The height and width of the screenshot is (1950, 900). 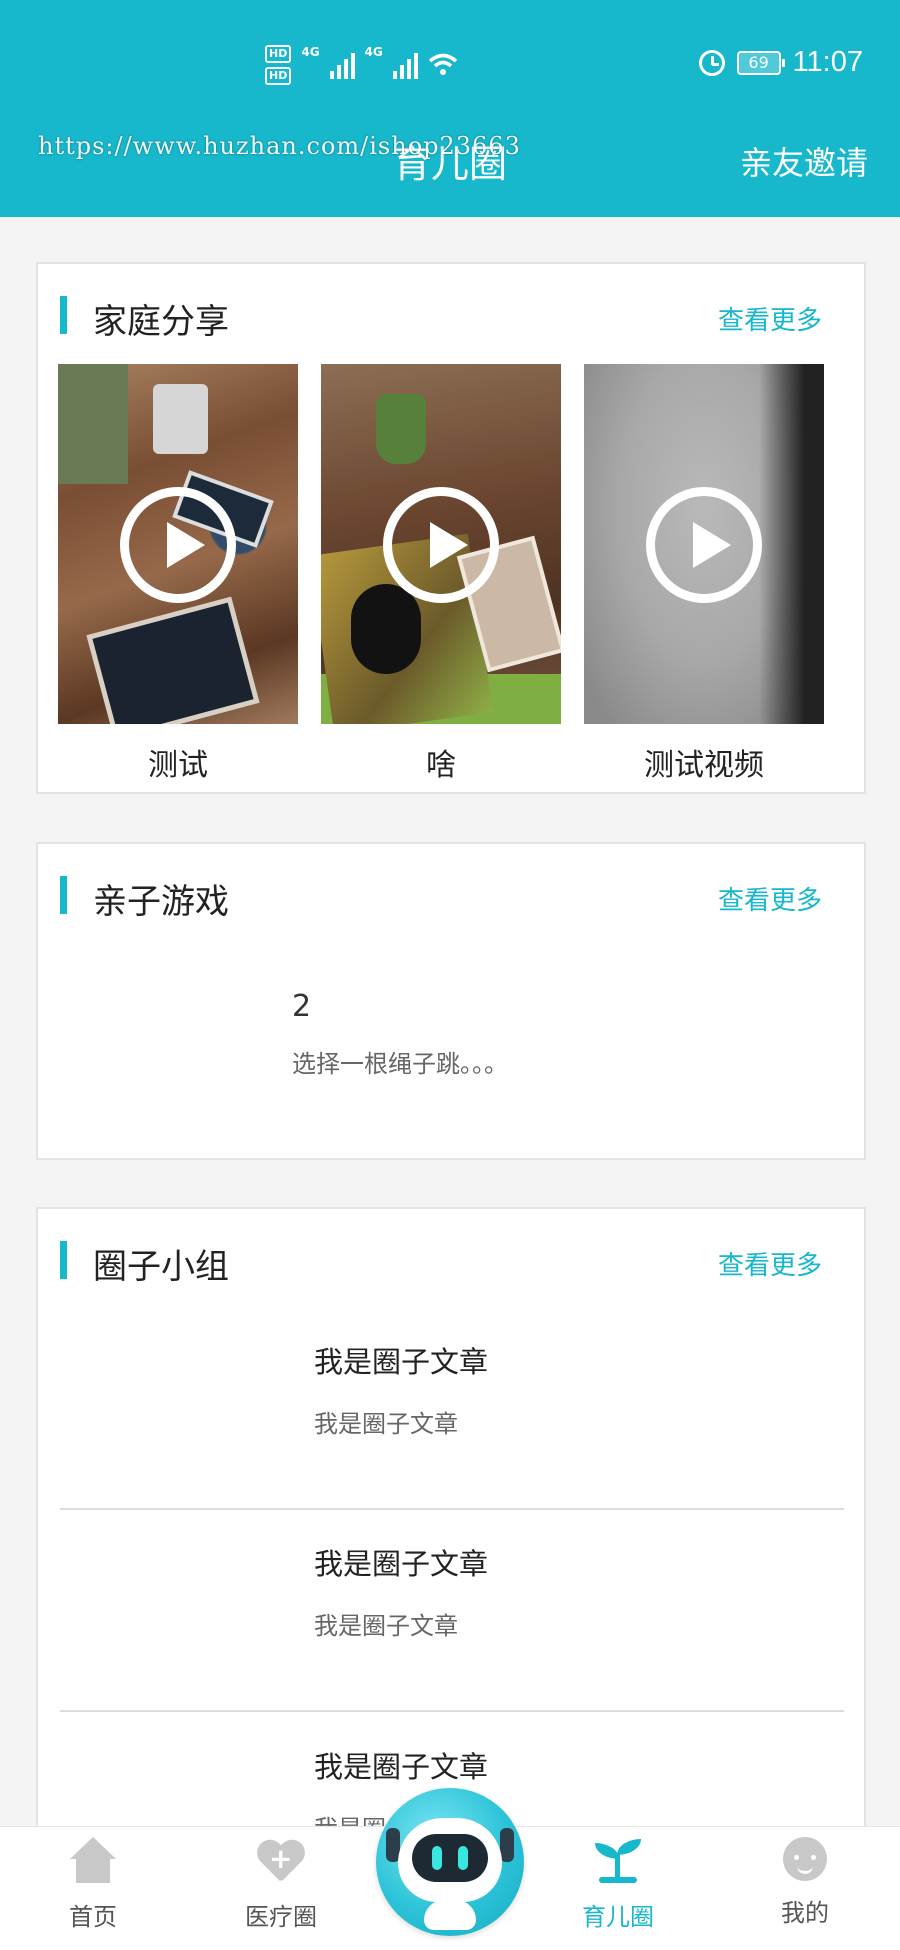 I want to click on nav-label: 我的, so click(x=805, y=1913).